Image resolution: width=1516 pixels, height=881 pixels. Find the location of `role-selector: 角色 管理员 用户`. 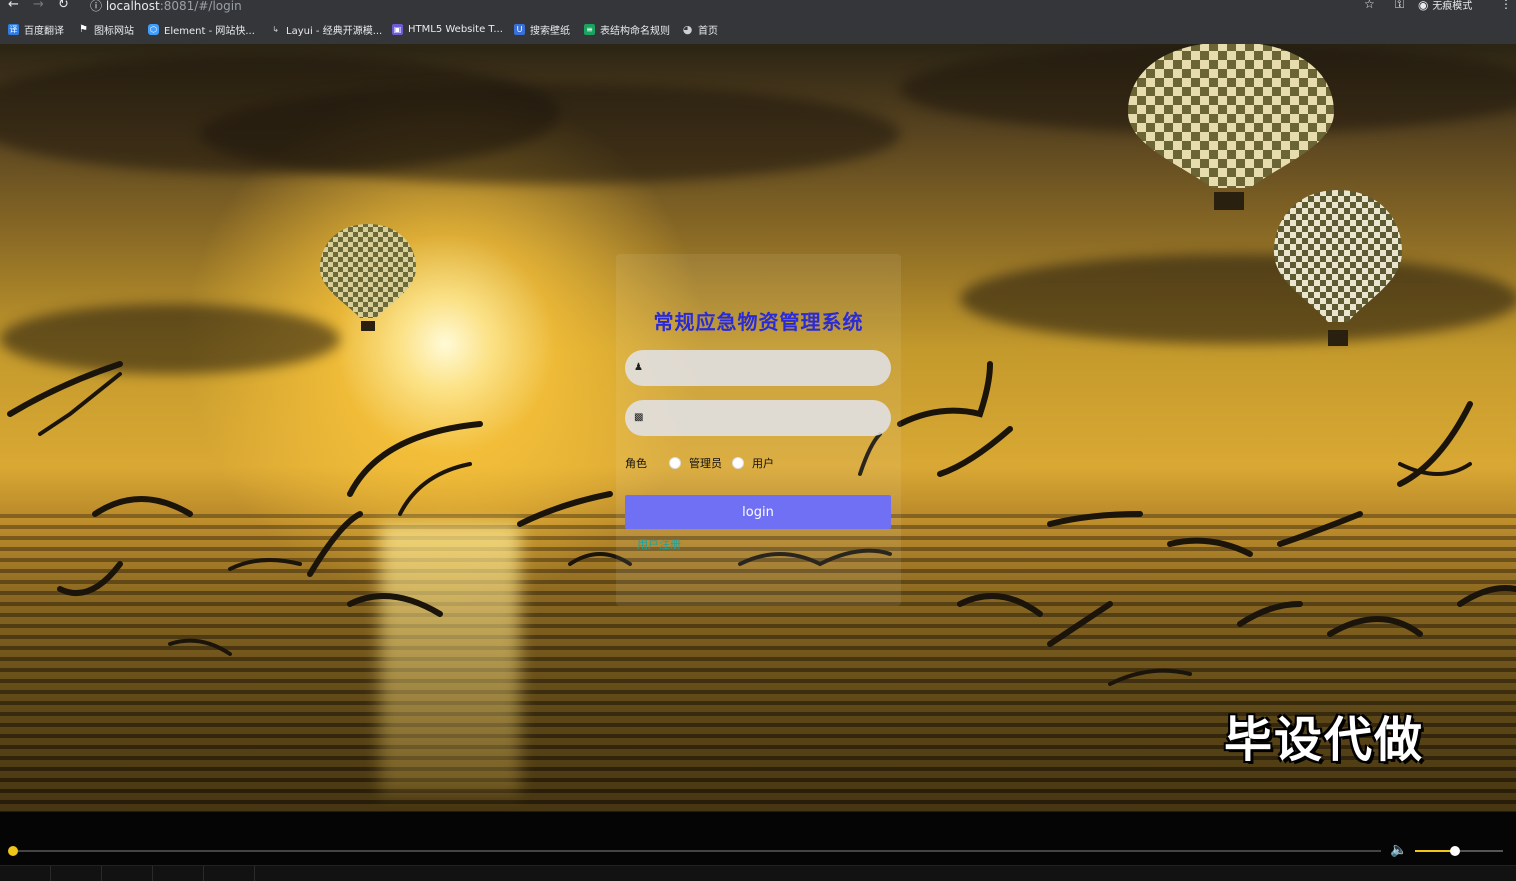

role-selector: 角色 管理员 用户 is located at coordinates (699, 463).